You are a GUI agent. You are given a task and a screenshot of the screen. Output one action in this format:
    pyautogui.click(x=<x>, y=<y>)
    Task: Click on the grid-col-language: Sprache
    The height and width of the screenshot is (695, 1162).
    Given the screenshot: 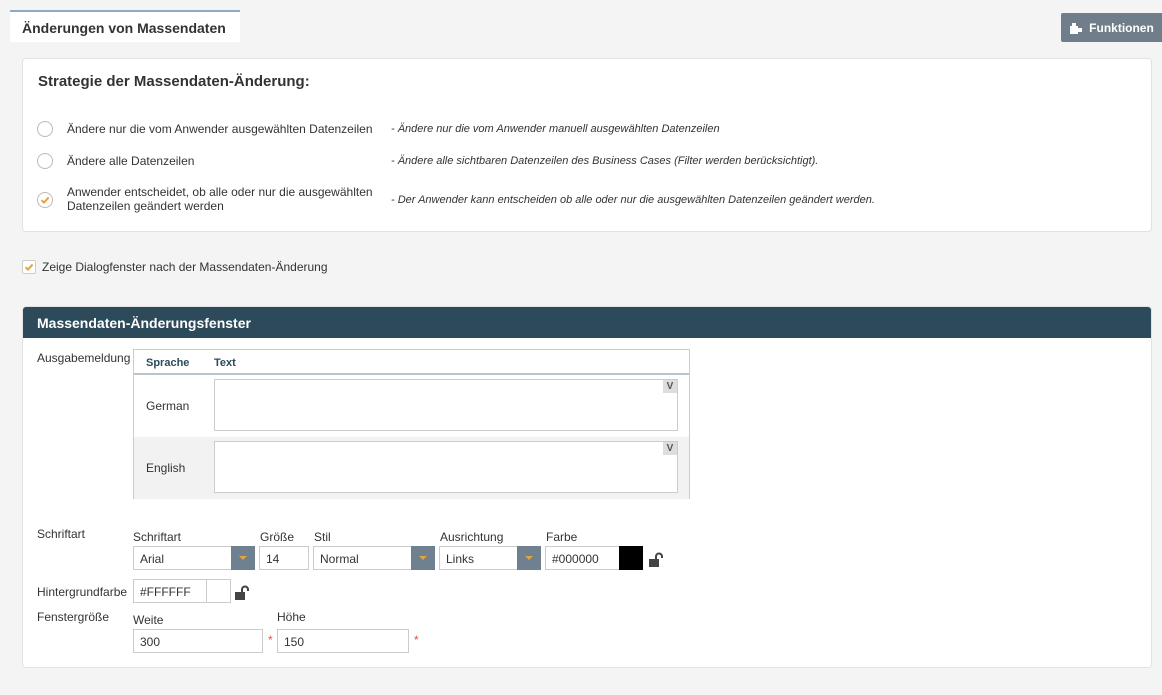 What is the action you would take?
    pyautogui.click(x=168, y=363)
    